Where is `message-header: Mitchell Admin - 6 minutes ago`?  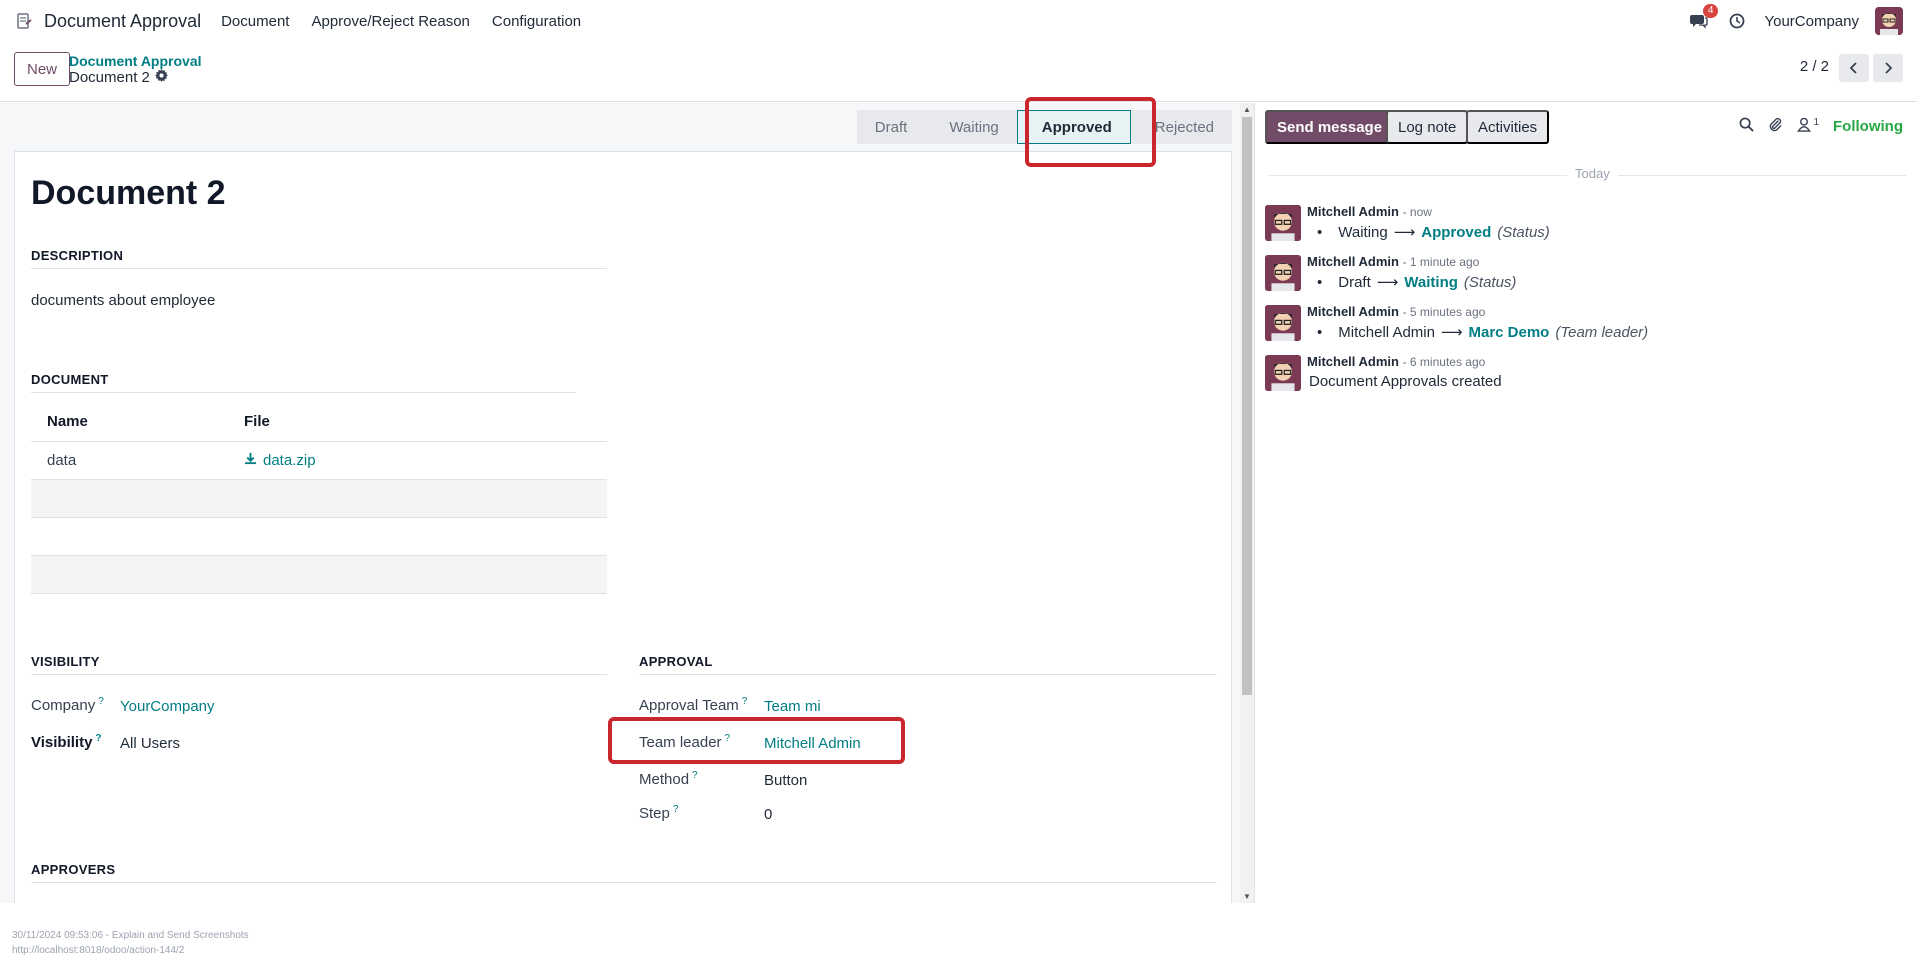
message-header: Mitchell Admin - 6 minutes ago is located at coordinates (1396, 361).